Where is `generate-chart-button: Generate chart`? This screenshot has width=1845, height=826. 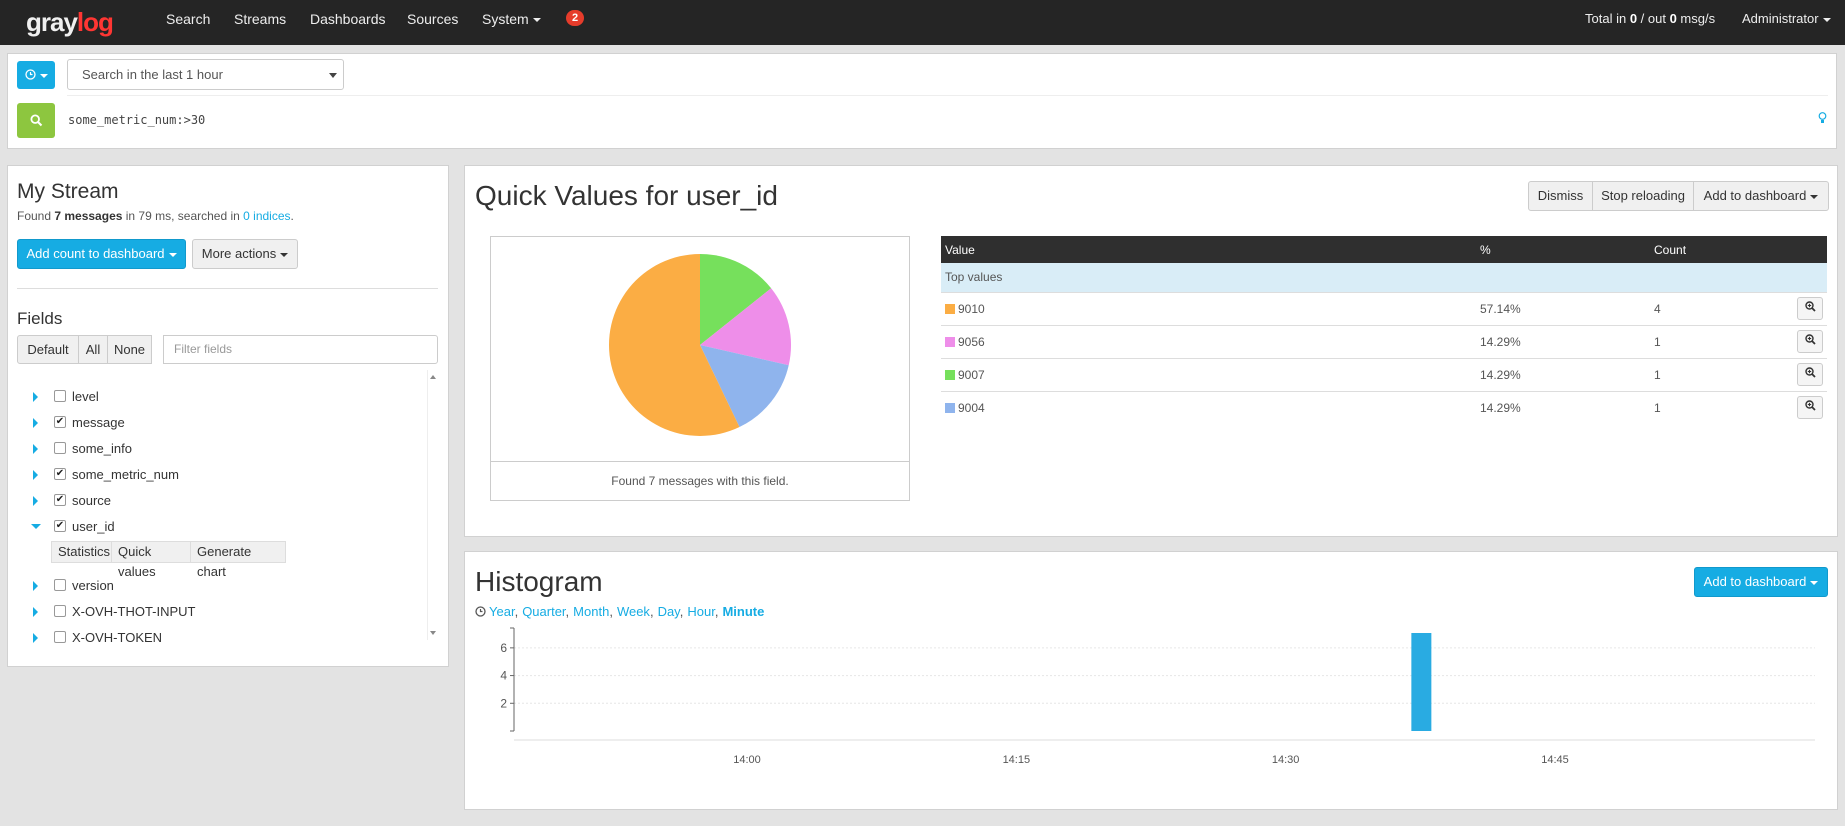
generate-chart-button: Generate chart is located at coordinates (238, 560).